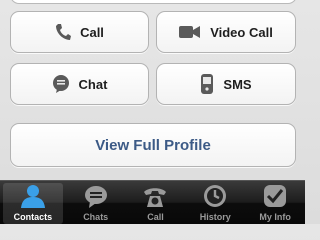 This screenshot has width=320, height=240. What do you see at coordinates (215, 197) in the screenshot?
I see `clock-icon` at bounding box center [215, 197].